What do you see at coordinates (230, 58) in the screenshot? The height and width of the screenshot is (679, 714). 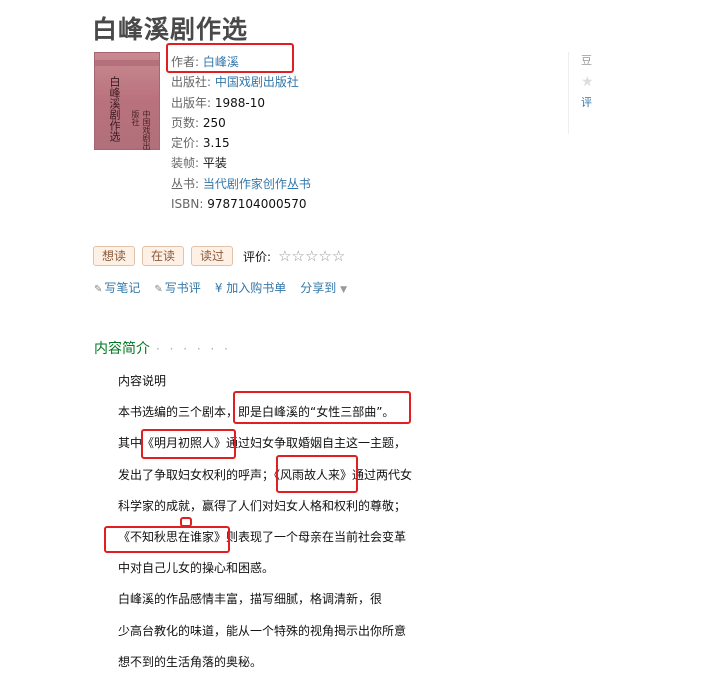 I see `highlight-author` at bounding box center [230, 58].